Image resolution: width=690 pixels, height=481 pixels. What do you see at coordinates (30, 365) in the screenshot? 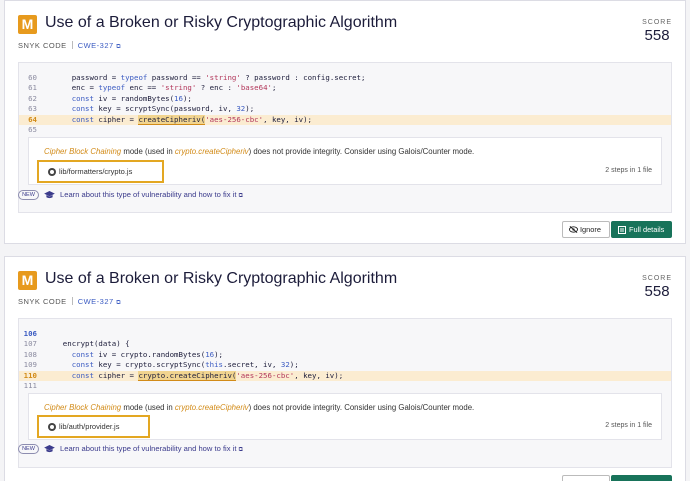
I see `line-number: 109` at bounding box center [30, 365].